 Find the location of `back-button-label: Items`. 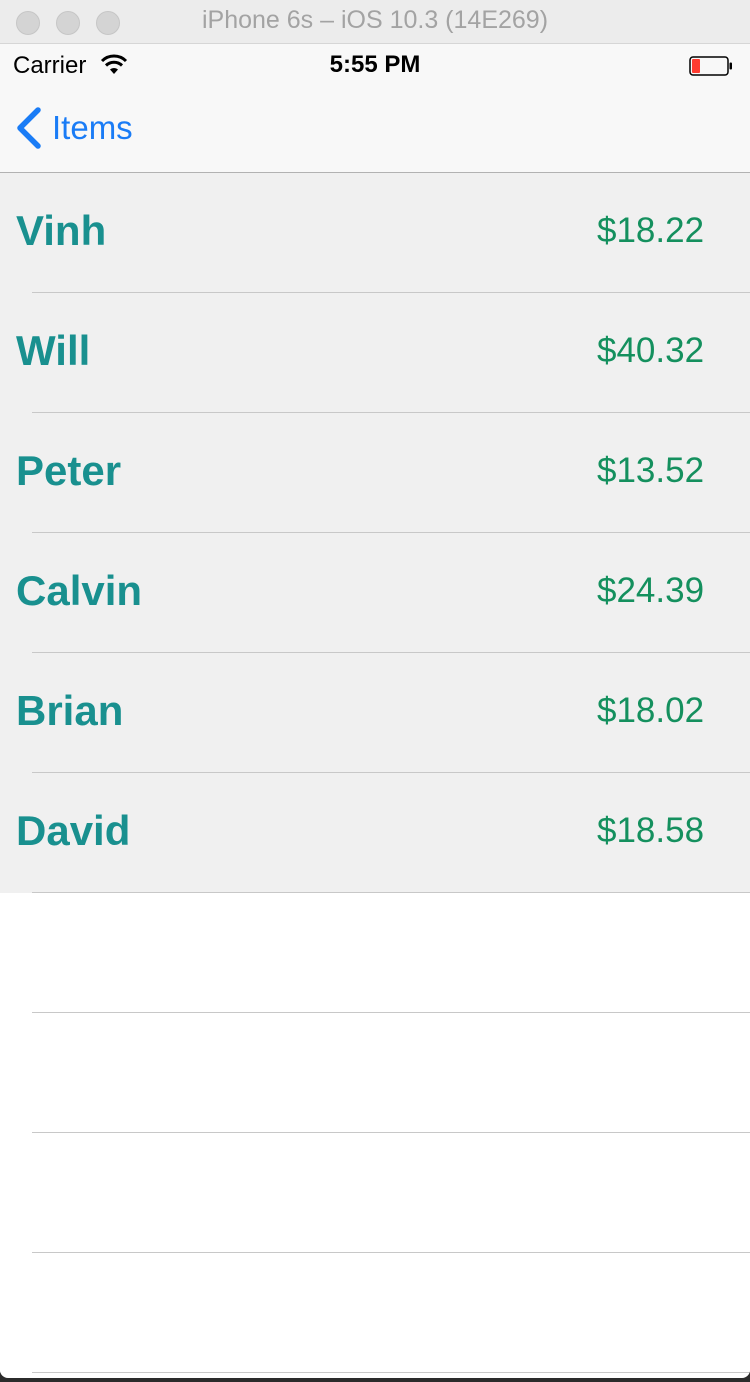

back-button-label: Items is located at coordinates (92, 127).